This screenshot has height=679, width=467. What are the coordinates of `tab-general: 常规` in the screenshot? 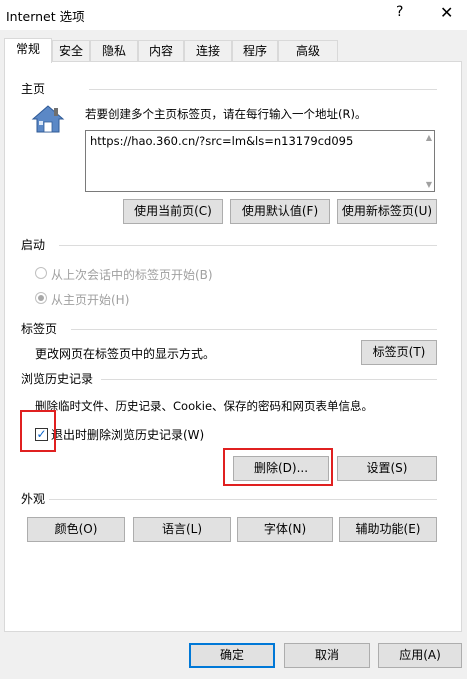 It's located at (28, 50).